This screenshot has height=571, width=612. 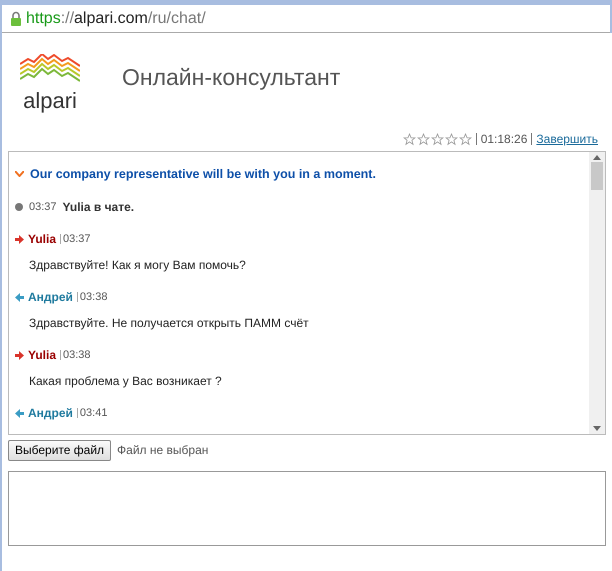 I want to click on url-text: https://alpari.com/ru/chat/, so click(x=116, y=18).